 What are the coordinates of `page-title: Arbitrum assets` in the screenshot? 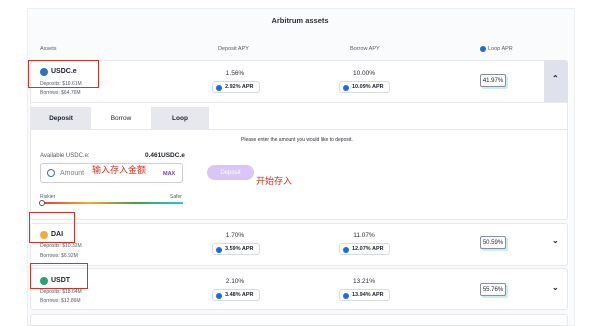 It's located at (300, 20).